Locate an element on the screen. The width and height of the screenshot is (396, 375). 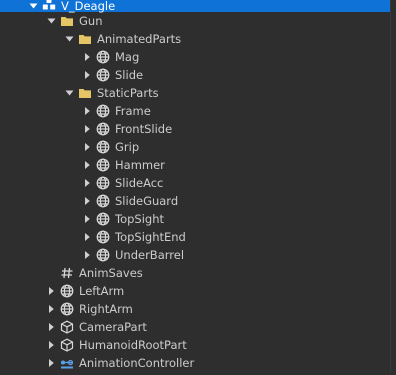
tree-row: AnimSaves is located at coordinates (195, 273).